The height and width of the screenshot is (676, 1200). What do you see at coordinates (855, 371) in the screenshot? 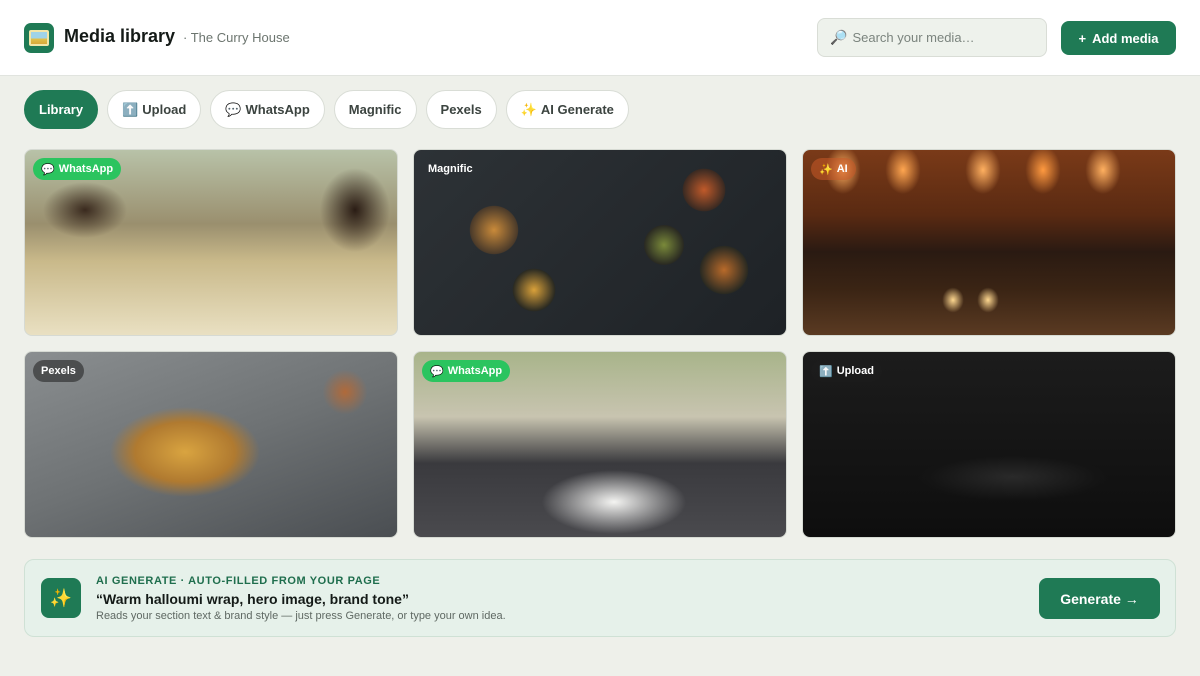
I see `badge-label: Upload` at bounding box center [855, 371].